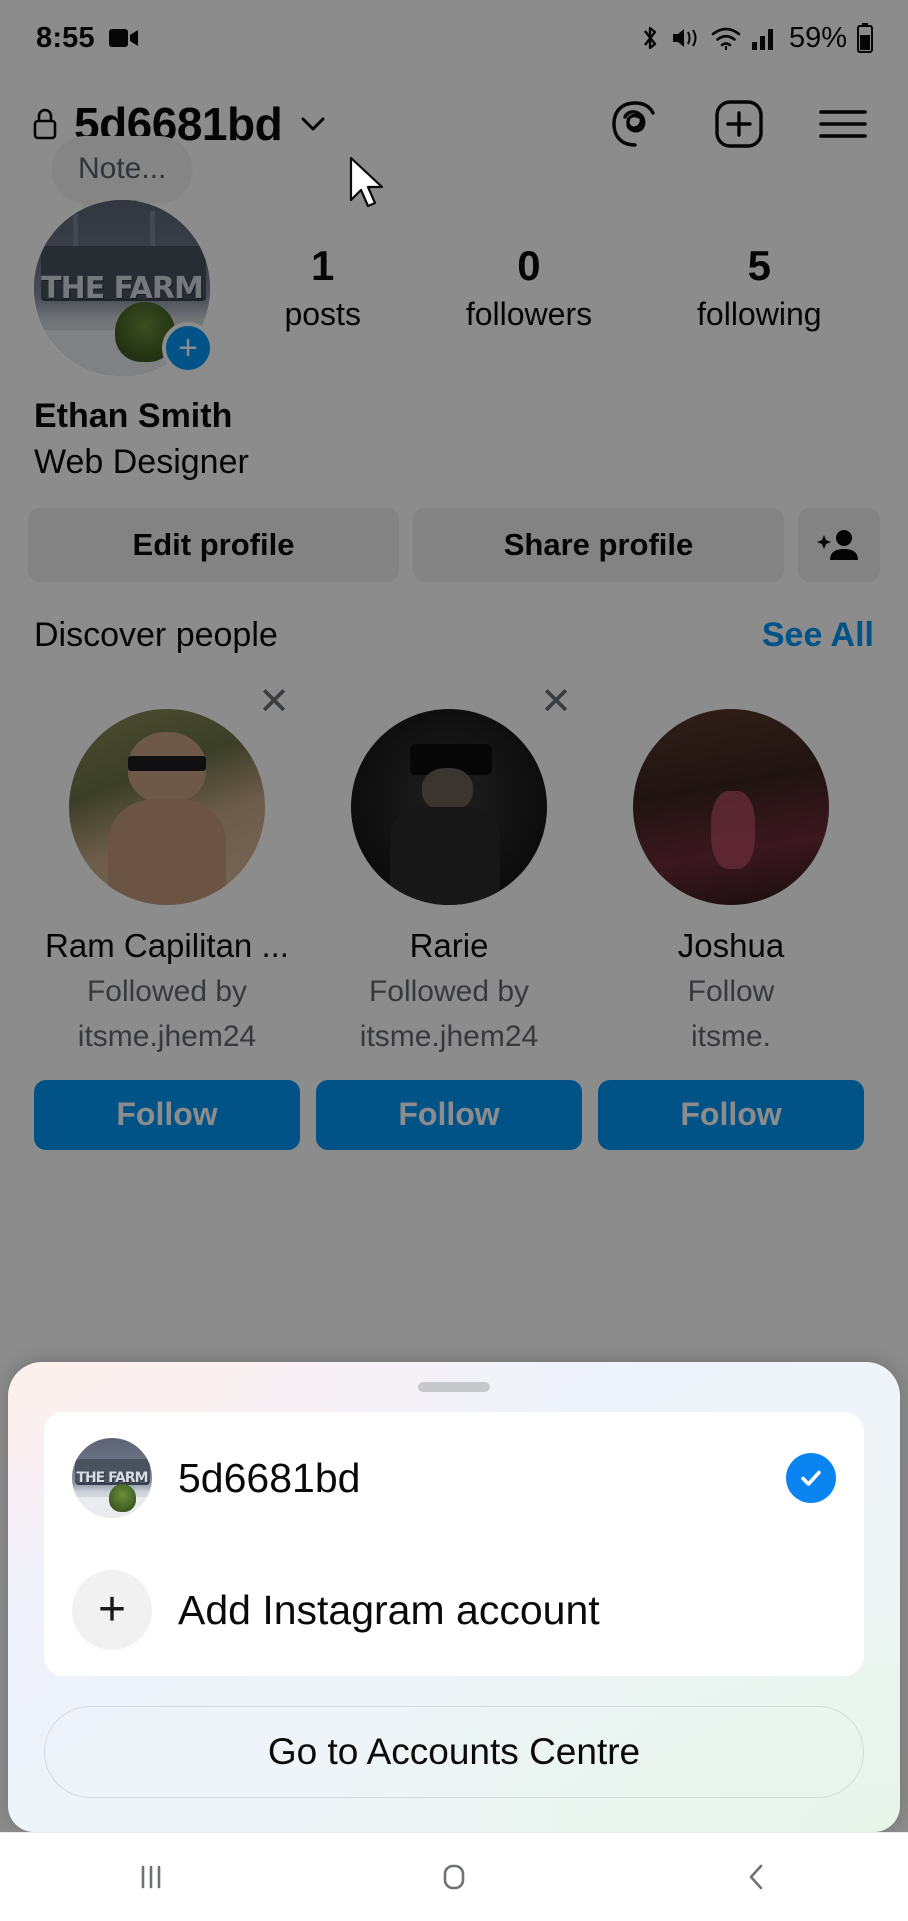 Image resolution: width=908 pixels, height=1921 pixels. I want to click on recents-icon, so click(151, 1877).